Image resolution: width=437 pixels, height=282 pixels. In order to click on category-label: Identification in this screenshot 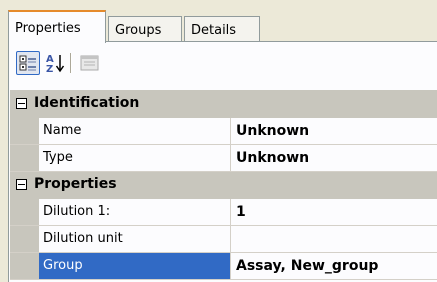, I will do `click(87, 103)`.